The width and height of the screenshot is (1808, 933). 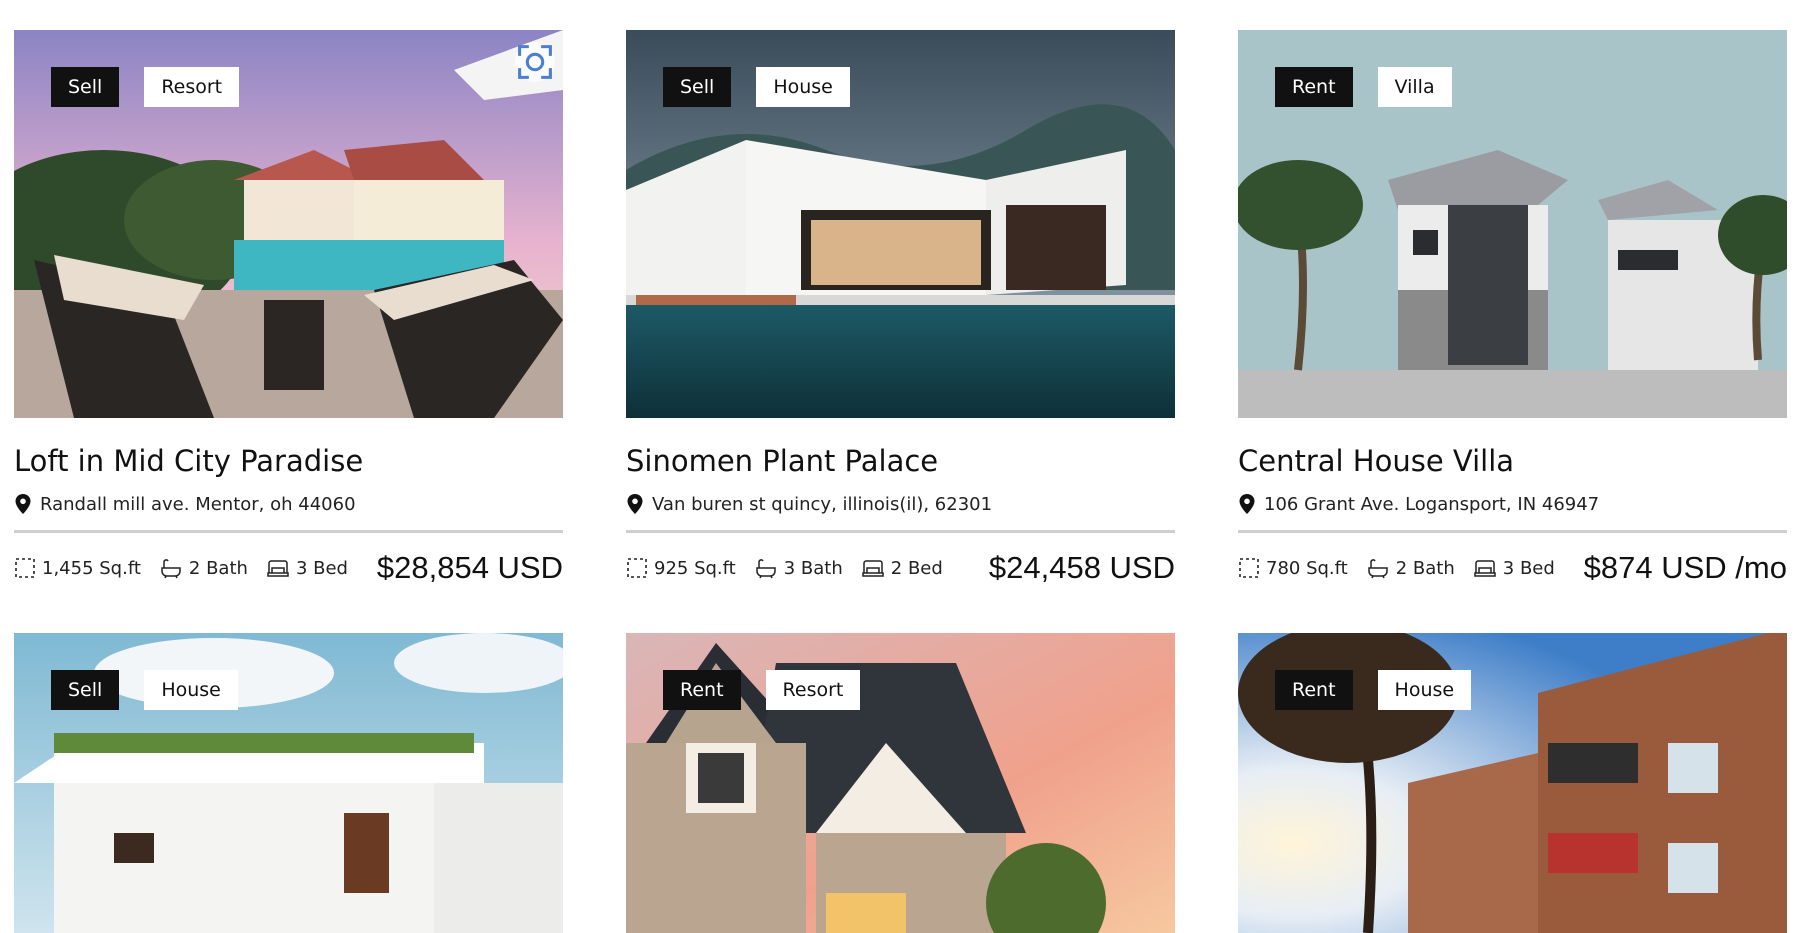 What do you see at coordinates (1685, 567) in the screenshot?
I see `listing-price: $874 USD /mo` at bounding box center [1685, 567].